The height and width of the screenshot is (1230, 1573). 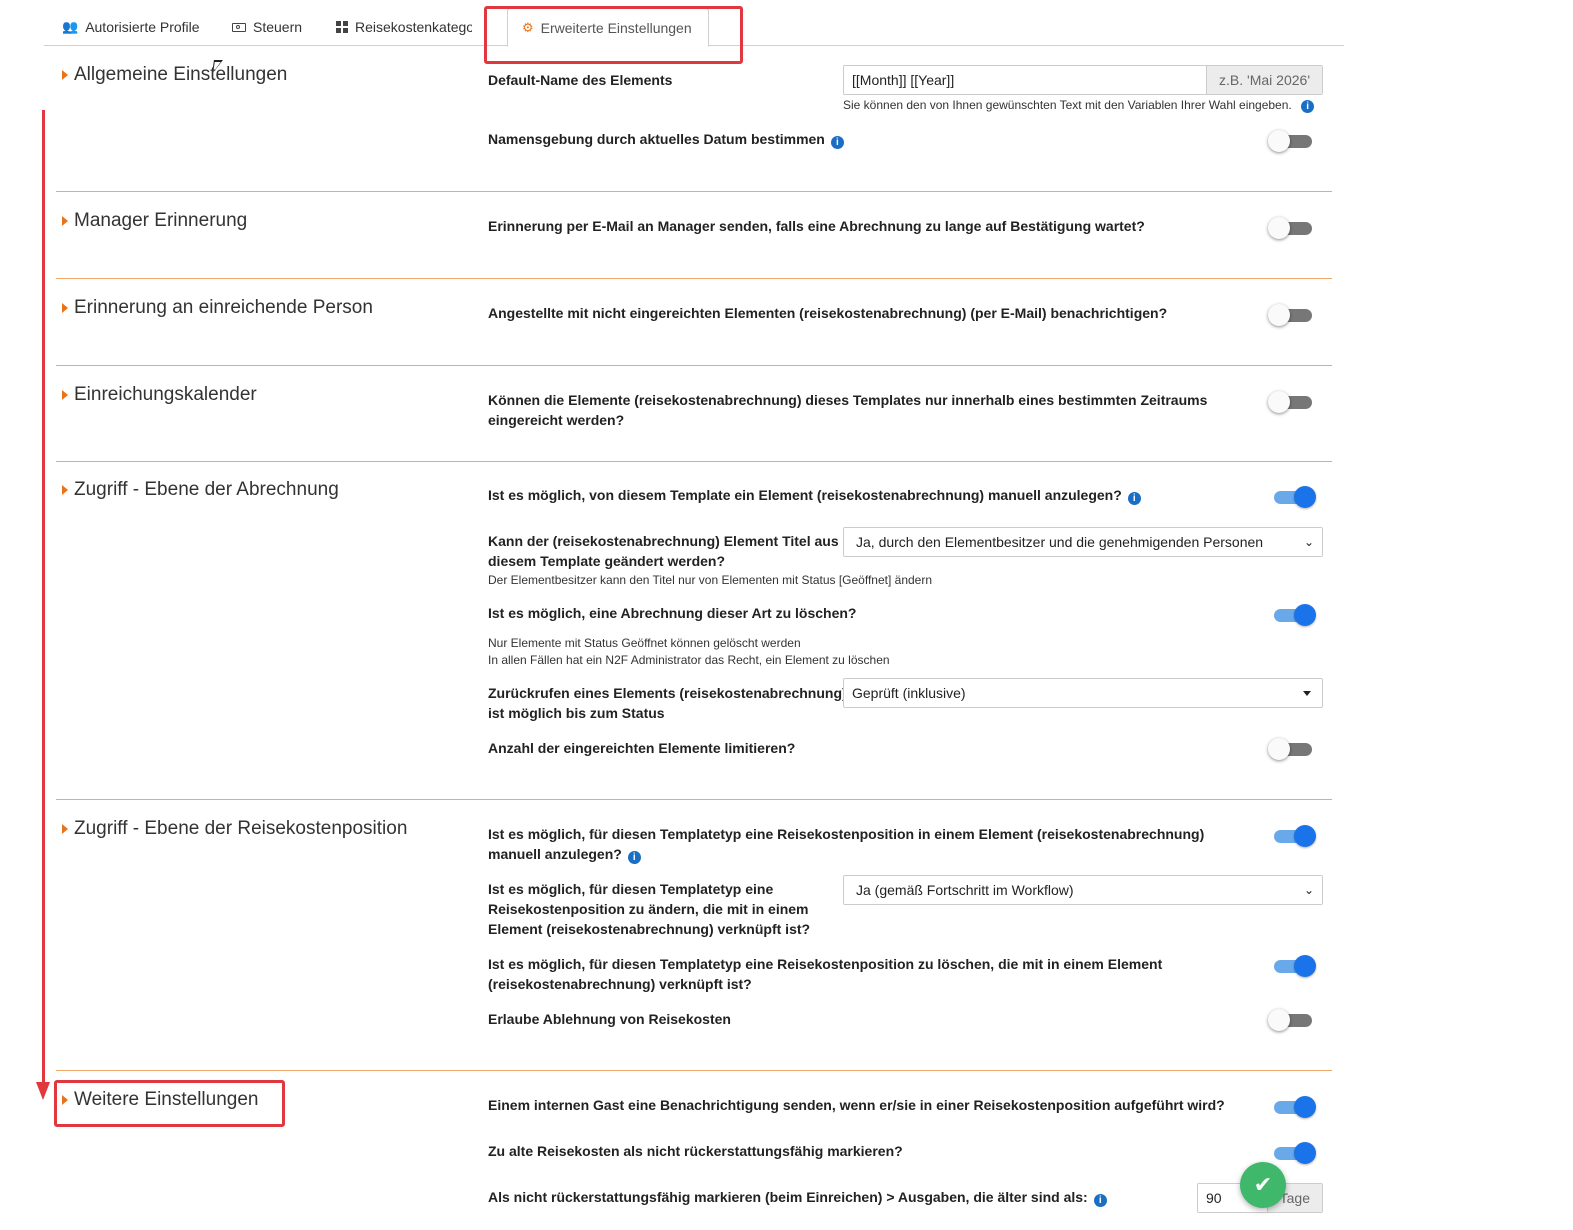 I want to click on expense-delete-toggle, so click(x=1293, y=966).